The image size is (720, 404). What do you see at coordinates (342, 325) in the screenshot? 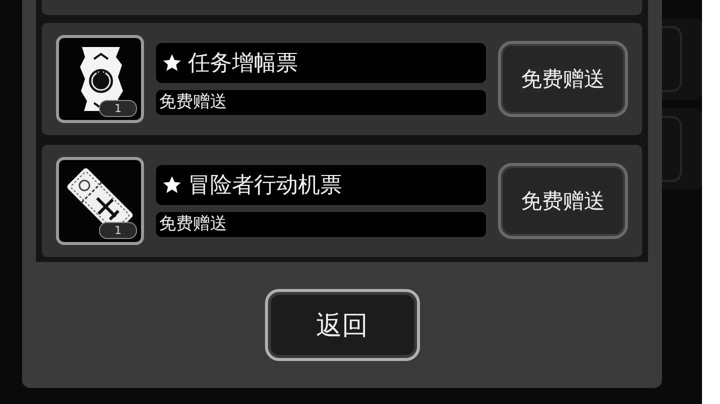
I see `back-button: 返回` at bounding box center [342, 325].